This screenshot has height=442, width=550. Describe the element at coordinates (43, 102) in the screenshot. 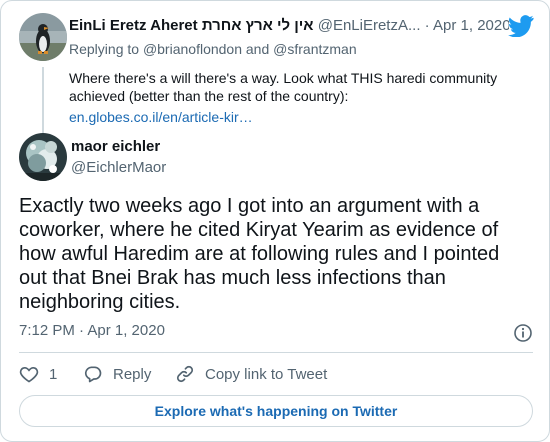

I see `thread-line` at that location.